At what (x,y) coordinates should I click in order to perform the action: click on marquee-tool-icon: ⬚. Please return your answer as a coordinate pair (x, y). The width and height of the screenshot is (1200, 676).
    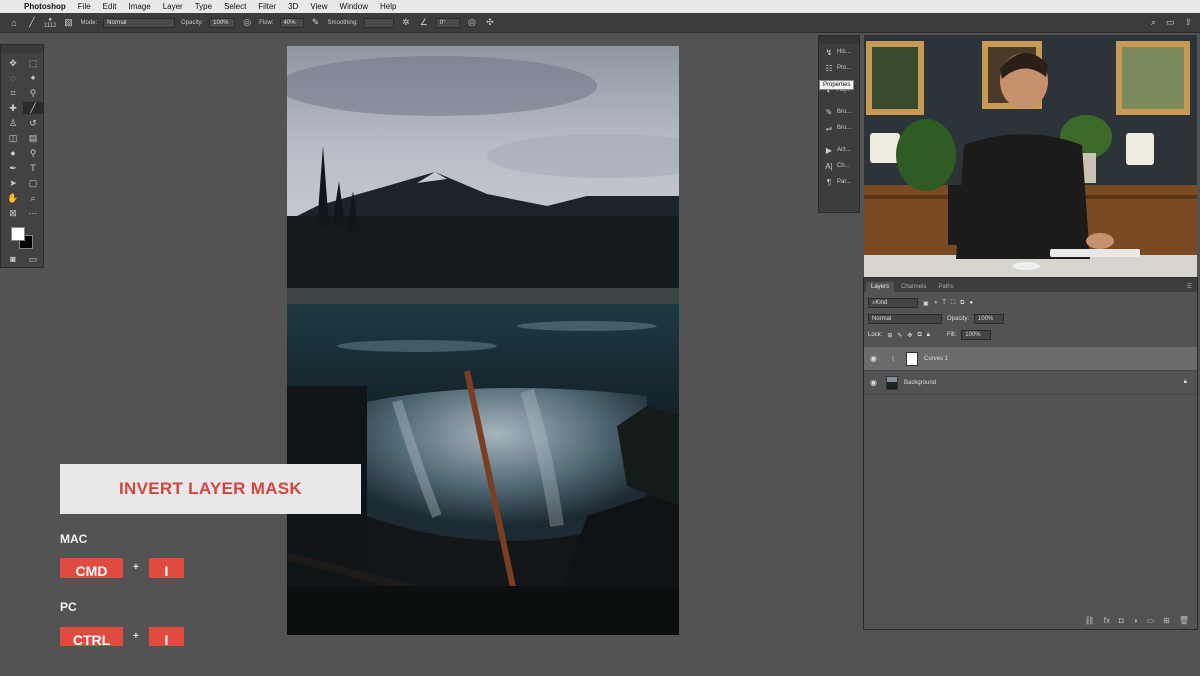
    Looking at the image, I should click on (33, 63).